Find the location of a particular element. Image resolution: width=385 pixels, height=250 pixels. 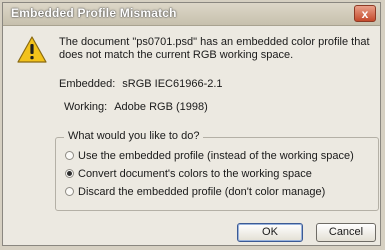

close-icon: x is located at coordinates (365, 14).